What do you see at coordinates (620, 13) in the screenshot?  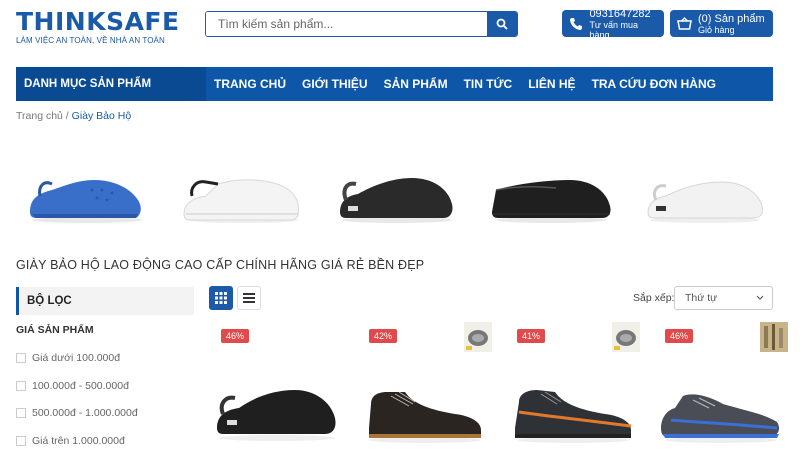 I see `hotline-number: 0931647282` at bounding box center [620, 13].